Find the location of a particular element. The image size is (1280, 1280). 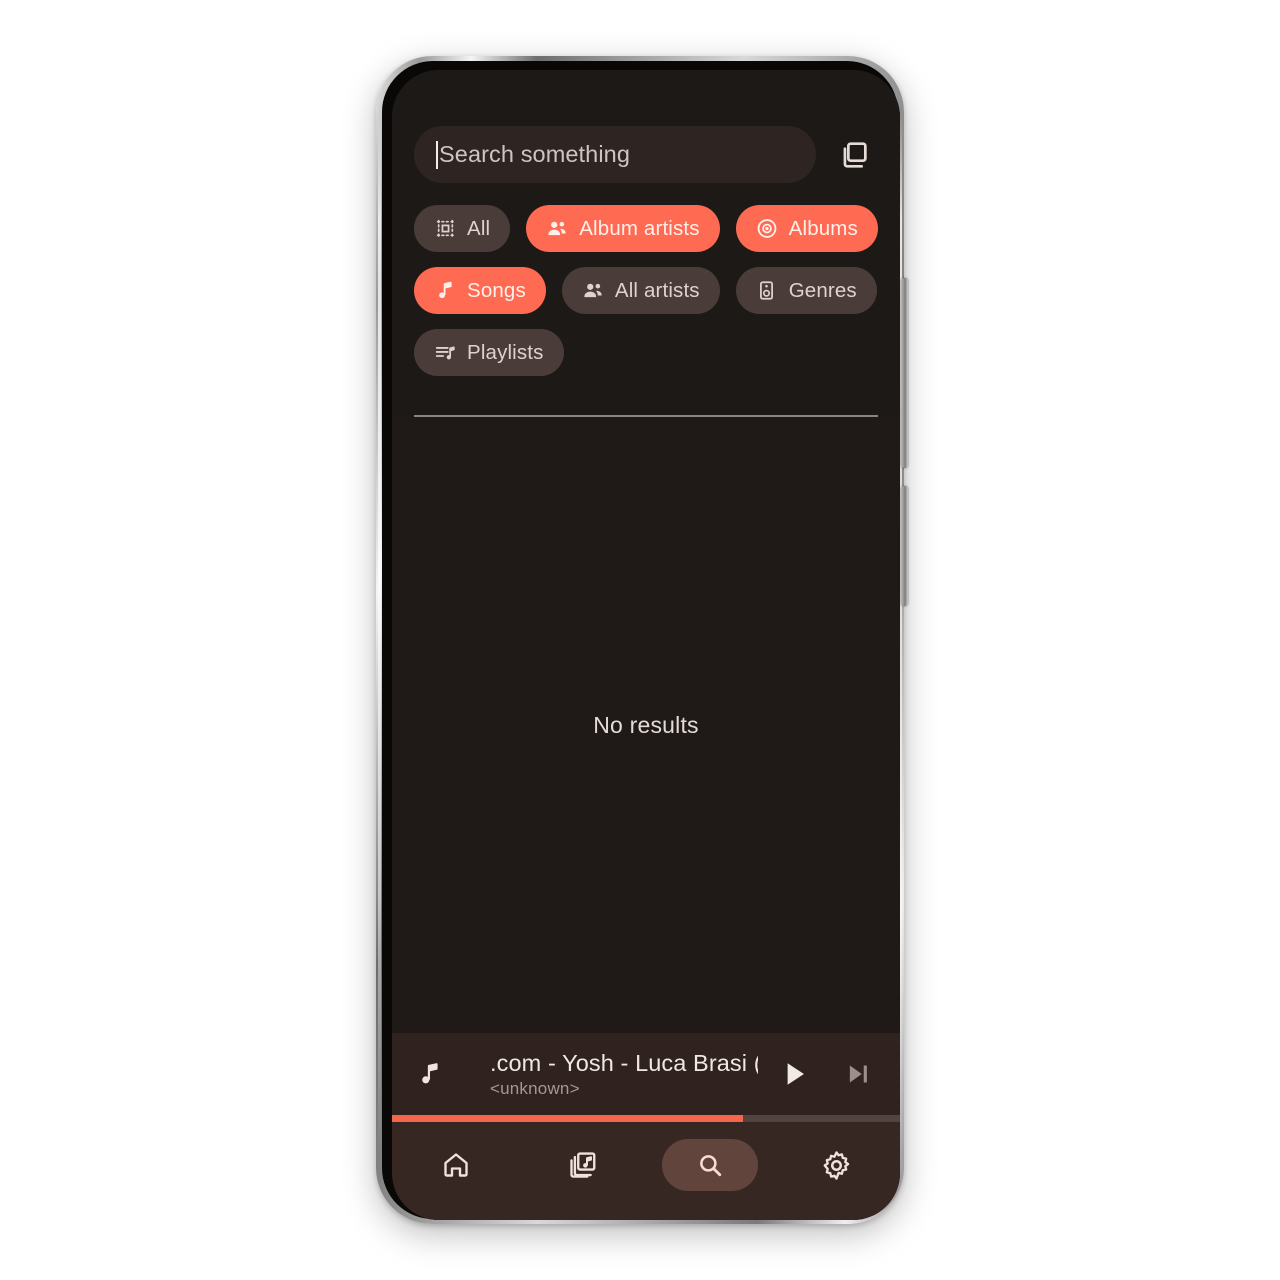

chip-label: Songs is located at coordinates (496, 290).